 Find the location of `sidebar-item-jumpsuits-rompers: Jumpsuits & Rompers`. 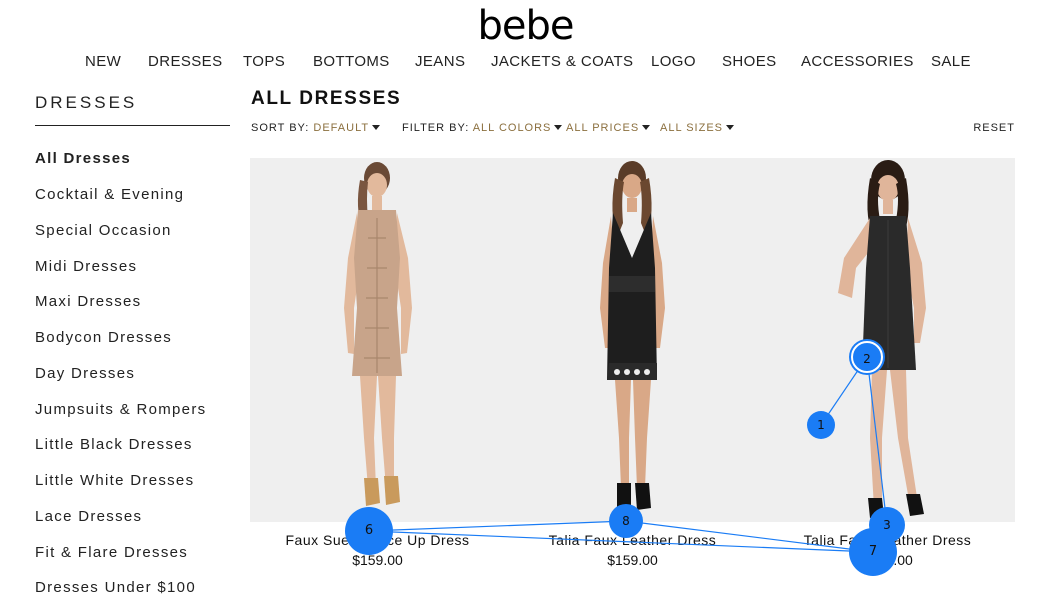

sidebar-item-jumpsuits-rompers: Jumpsuits & Rompers is located at coordinates (120, 409).